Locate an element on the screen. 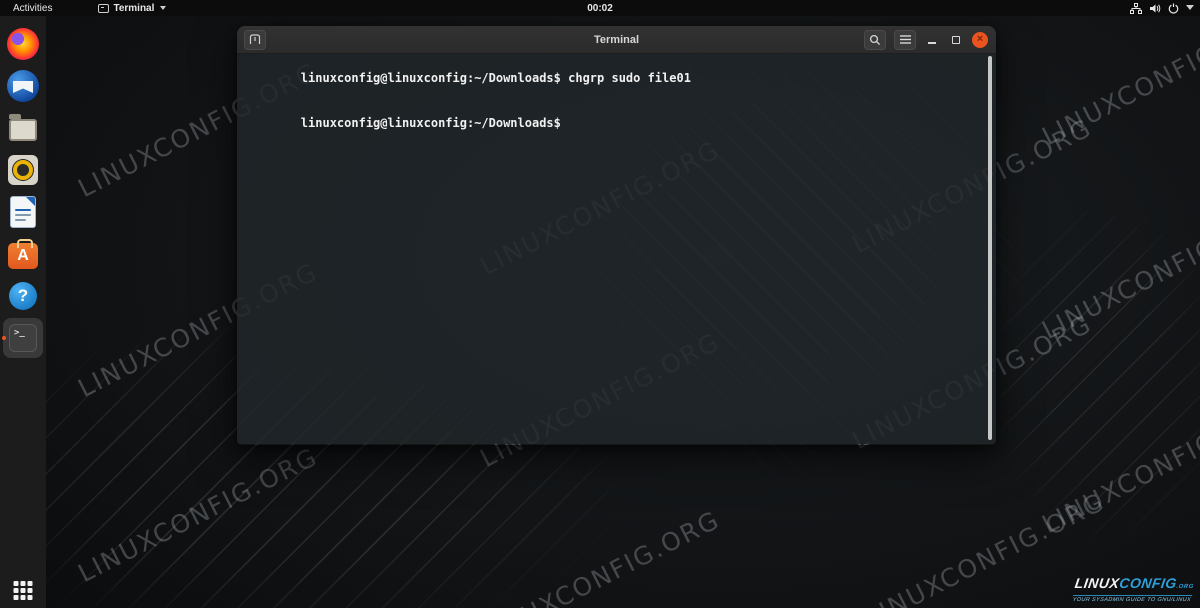 Image resolution: width=1200 pixels, height=608 pixels. dock-item-software: A is located at coordinates (23, 254).